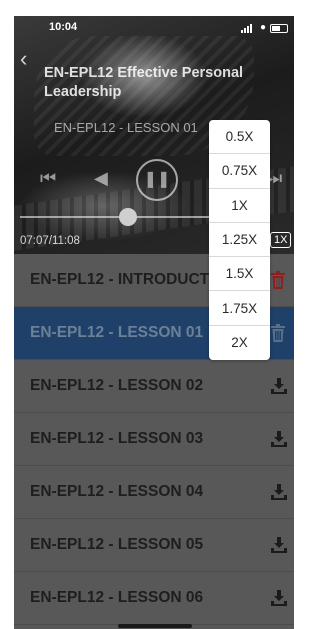 Image resolution: width=320 pixels, height=629 pixels. What do you see at coordinates (117, 544) in the screenshot?
I see `lesson-label: EN-EPL12 - LESSON 05` at bounding box center [117, 544].